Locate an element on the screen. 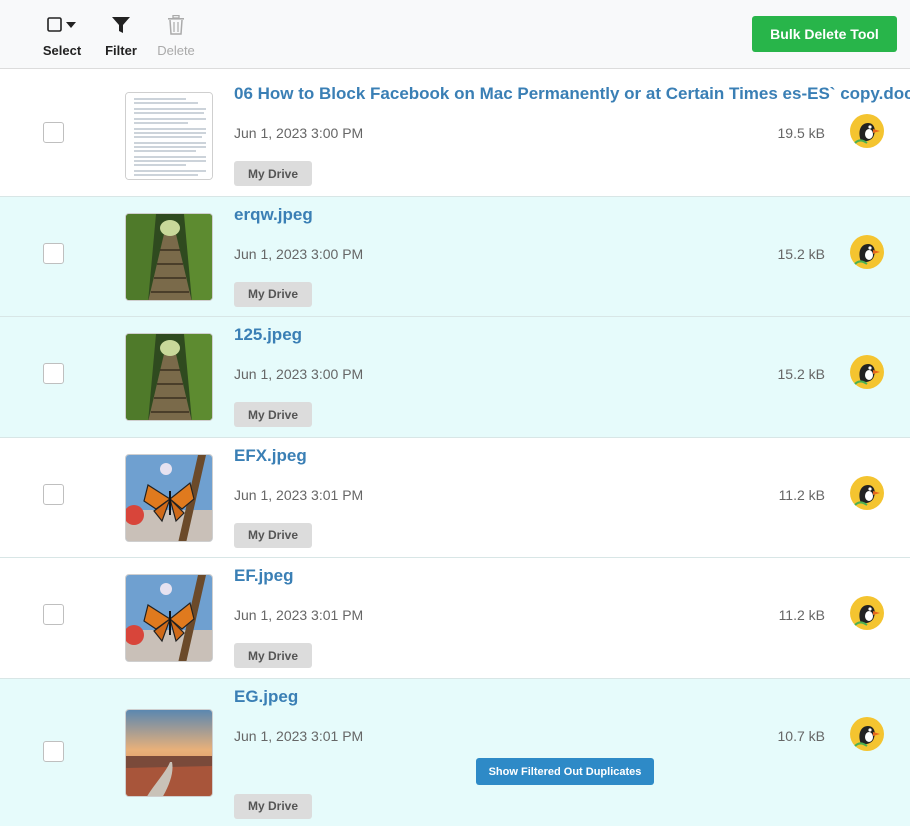 This screenshot has width=910, height=826. document-thumbnail-icon is located at coordinates (169, 136).